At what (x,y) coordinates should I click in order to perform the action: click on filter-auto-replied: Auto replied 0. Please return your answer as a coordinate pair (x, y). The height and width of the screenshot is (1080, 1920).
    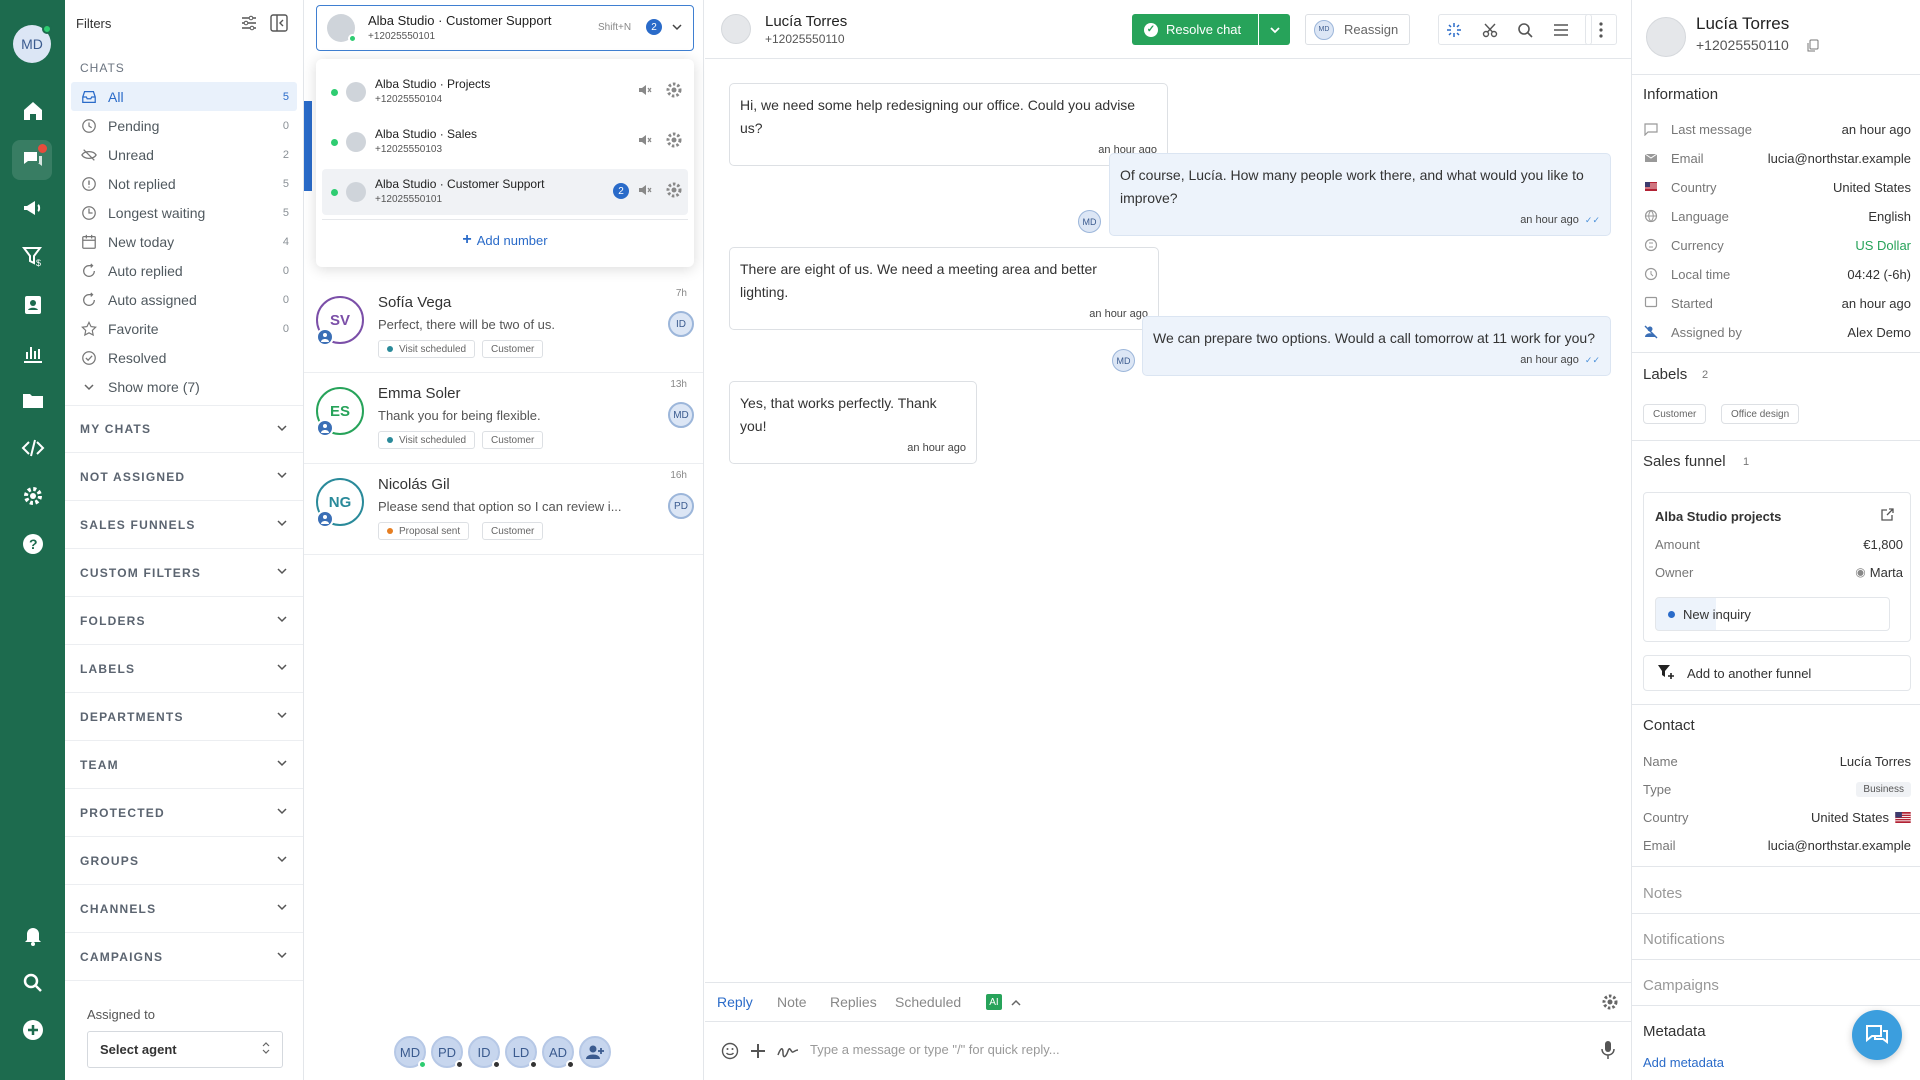
    Looking at the image, I should click on (184, 270).